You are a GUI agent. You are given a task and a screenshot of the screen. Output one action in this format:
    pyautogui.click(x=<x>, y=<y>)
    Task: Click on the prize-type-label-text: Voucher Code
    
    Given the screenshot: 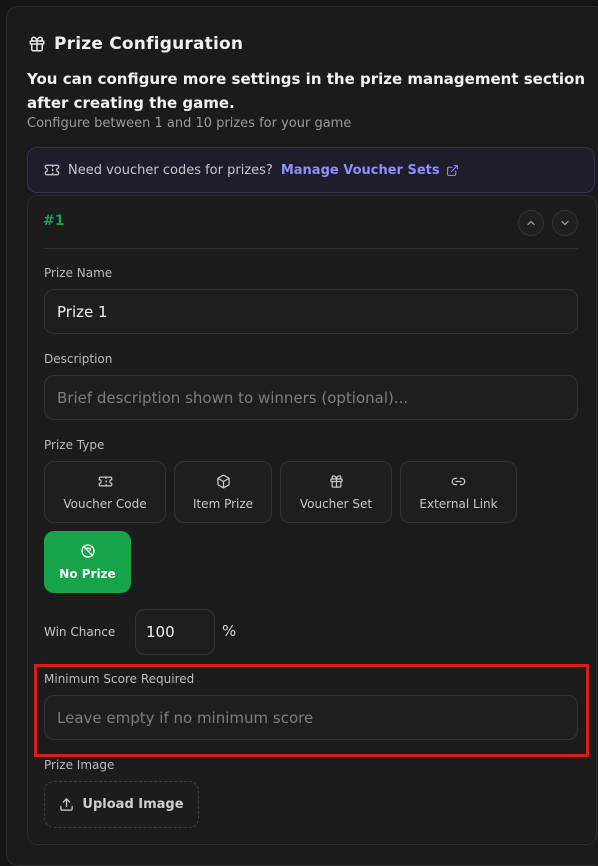 What is the action you would take?
    pyautogui.click(x=105, y=503)
    